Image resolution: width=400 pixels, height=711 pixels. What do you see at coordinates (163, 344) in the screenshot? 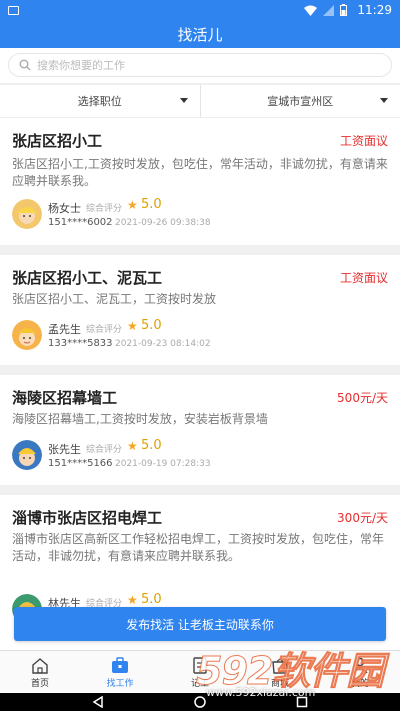
I see `post-time: 2021-09-23 08:14:02` at bounding box center [163, 344].